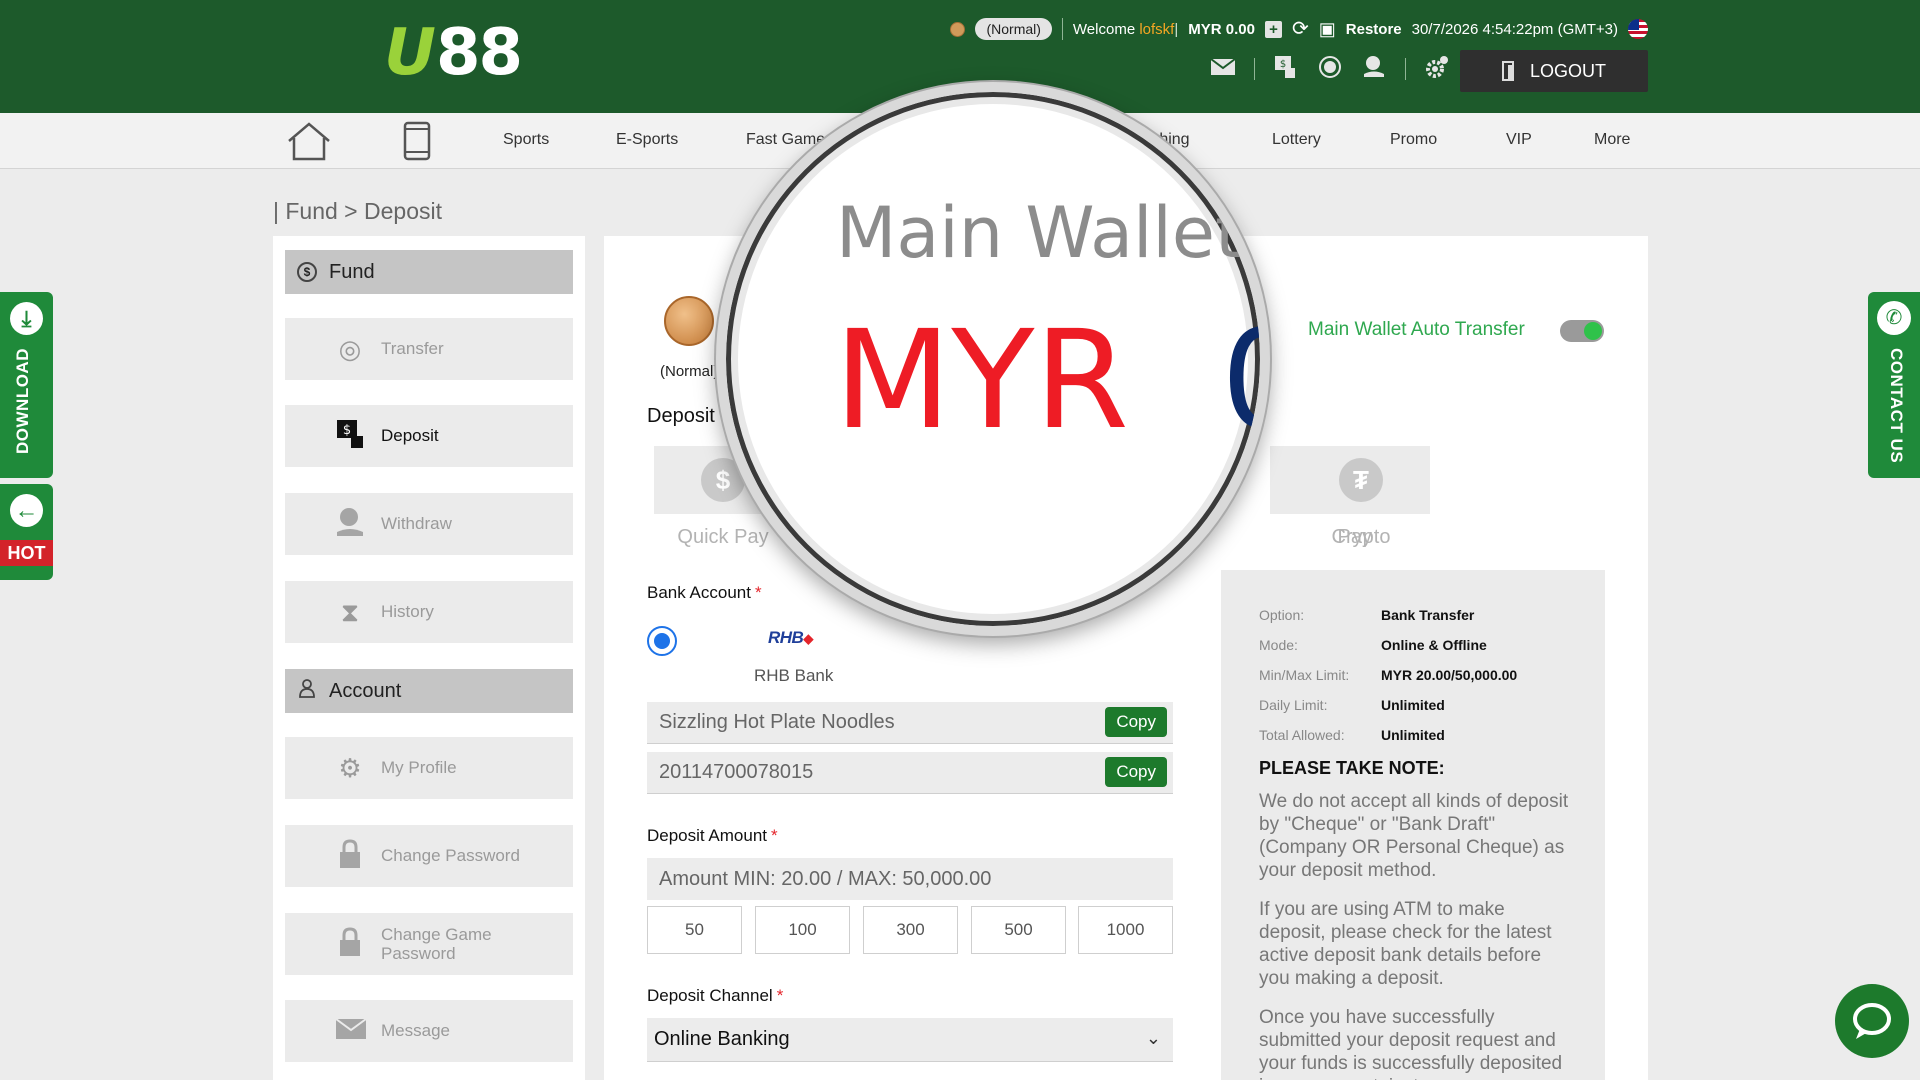 The height and width of the screenshot is (1080, 1920). I want to click on info-value: Online & Offline, so click(1434, 645).